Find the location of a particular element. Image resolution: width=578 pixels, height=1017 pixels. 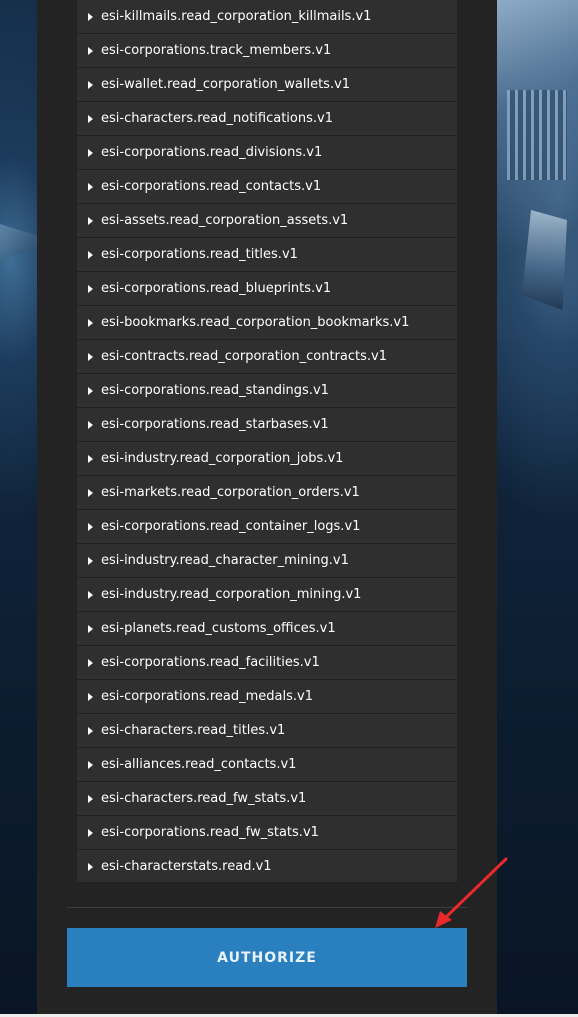

scope-label: esi-alliances.read_contacts.v1 is located at coordinates (199, 764).